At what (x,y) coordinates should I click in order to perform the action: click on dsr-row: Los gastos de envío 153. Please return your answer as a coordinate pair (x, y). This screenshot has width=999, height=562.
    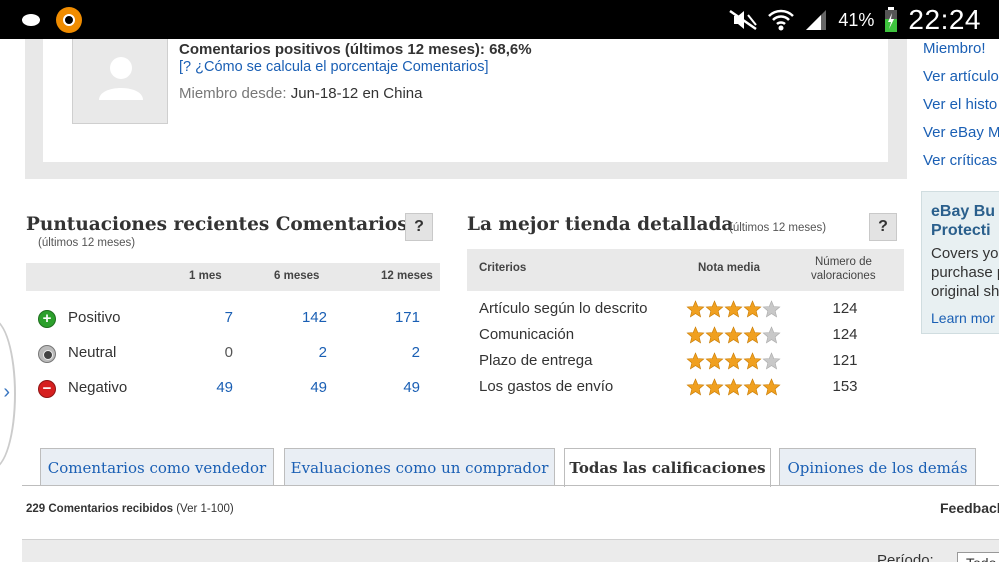
    Looking at the image, I should click on (685, 388).